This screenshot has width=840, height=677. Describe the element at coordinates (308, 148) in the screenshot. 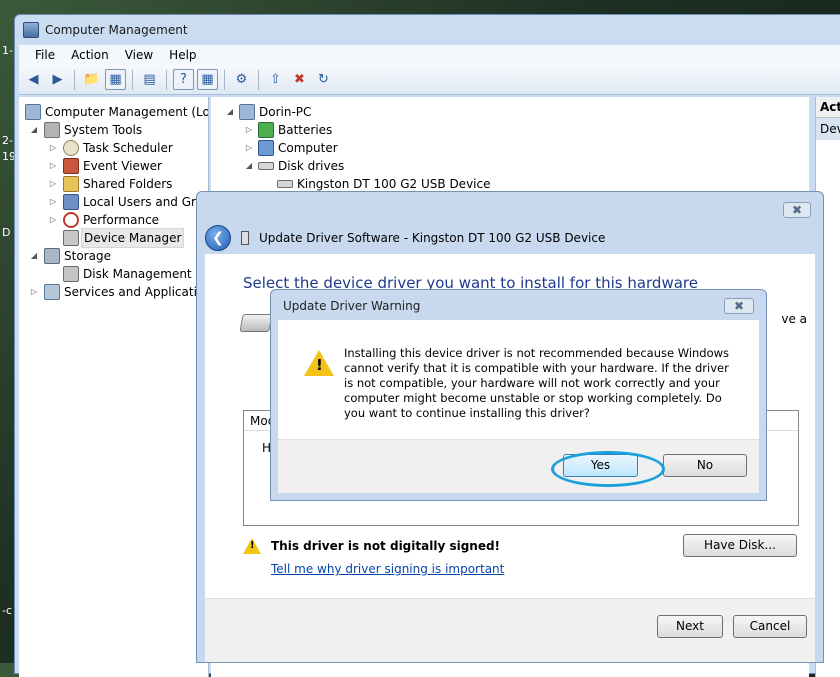

I see `device-tree-label: Computer` at that location.